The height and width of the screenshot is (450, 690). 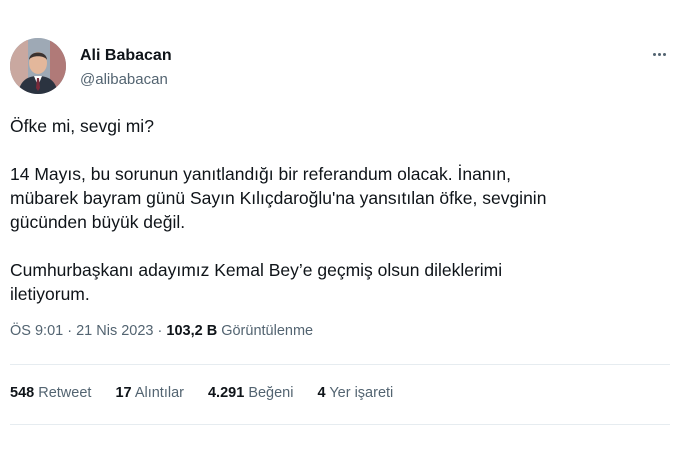 I want to click on quotes-count: 17, so click(x=123, y=393).